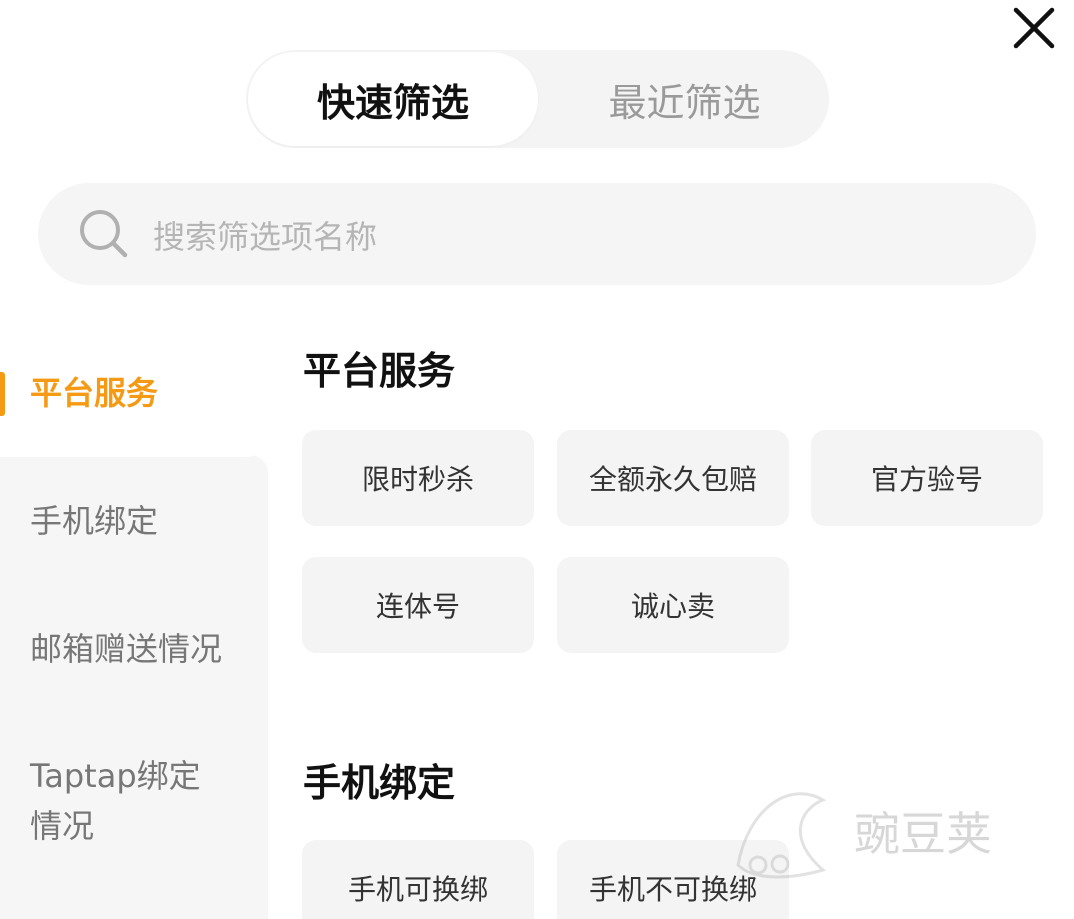 This screenshot has width=1074, height=919. I want to click on sidebar-active-indicator, so click(2, 394).